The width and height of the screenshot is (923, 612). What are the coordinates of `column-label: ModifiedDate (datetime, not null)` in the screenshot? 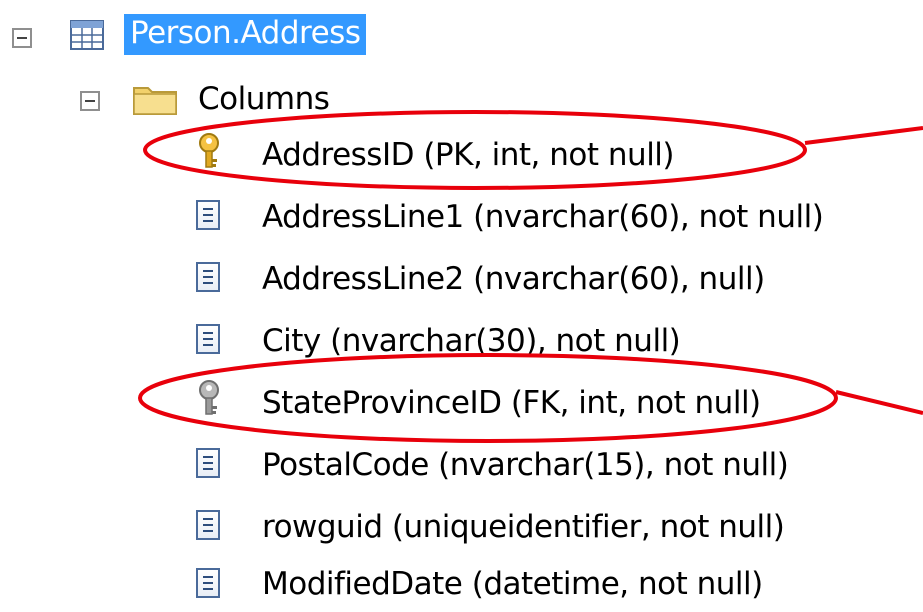 It's located at (512, 584).